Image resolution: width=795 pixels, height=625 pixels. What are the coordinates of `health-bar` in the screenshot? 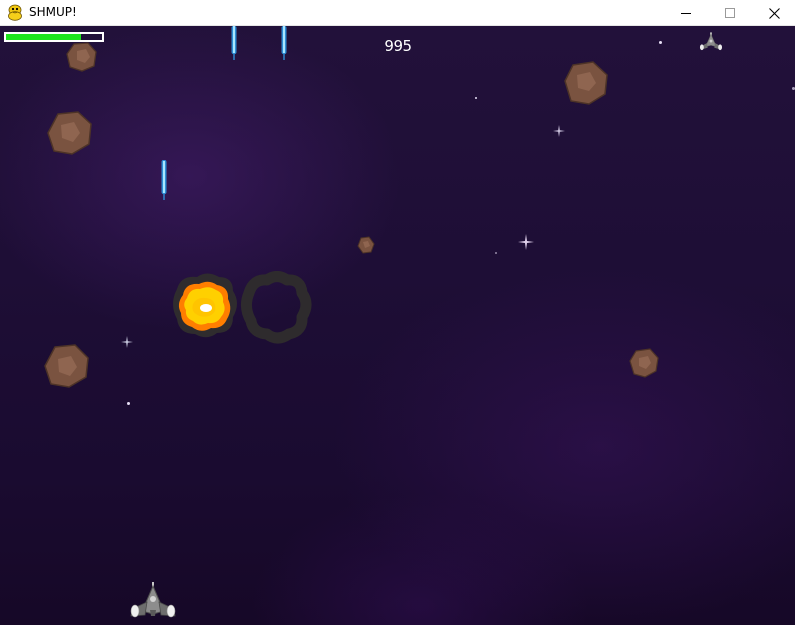 It's located at (54, 37).